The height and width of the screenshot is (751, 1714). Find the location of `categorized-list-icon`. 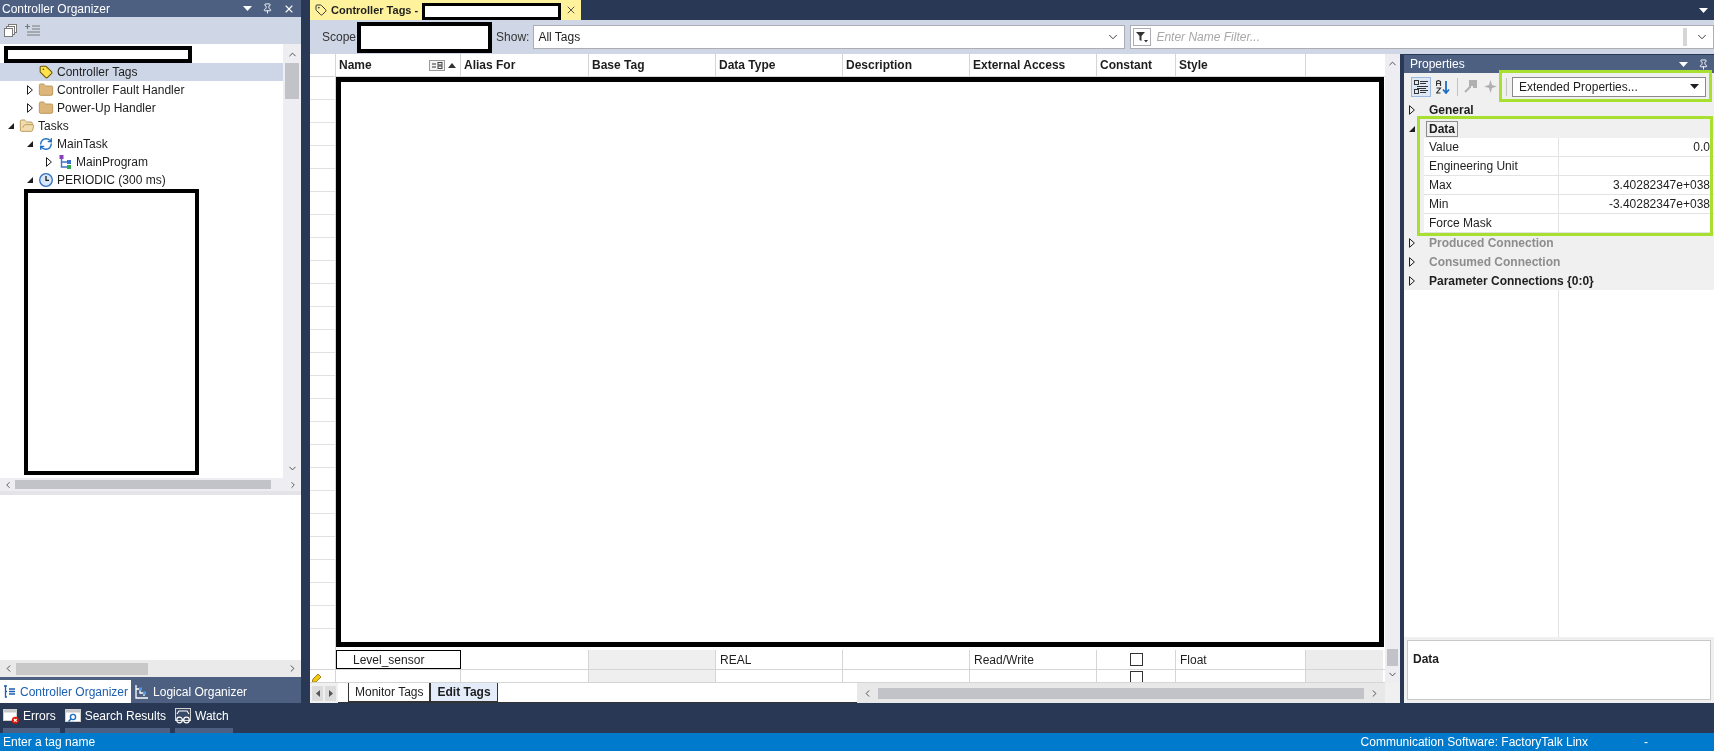

categorized-list-icon is located at coordinates (1421, 86).